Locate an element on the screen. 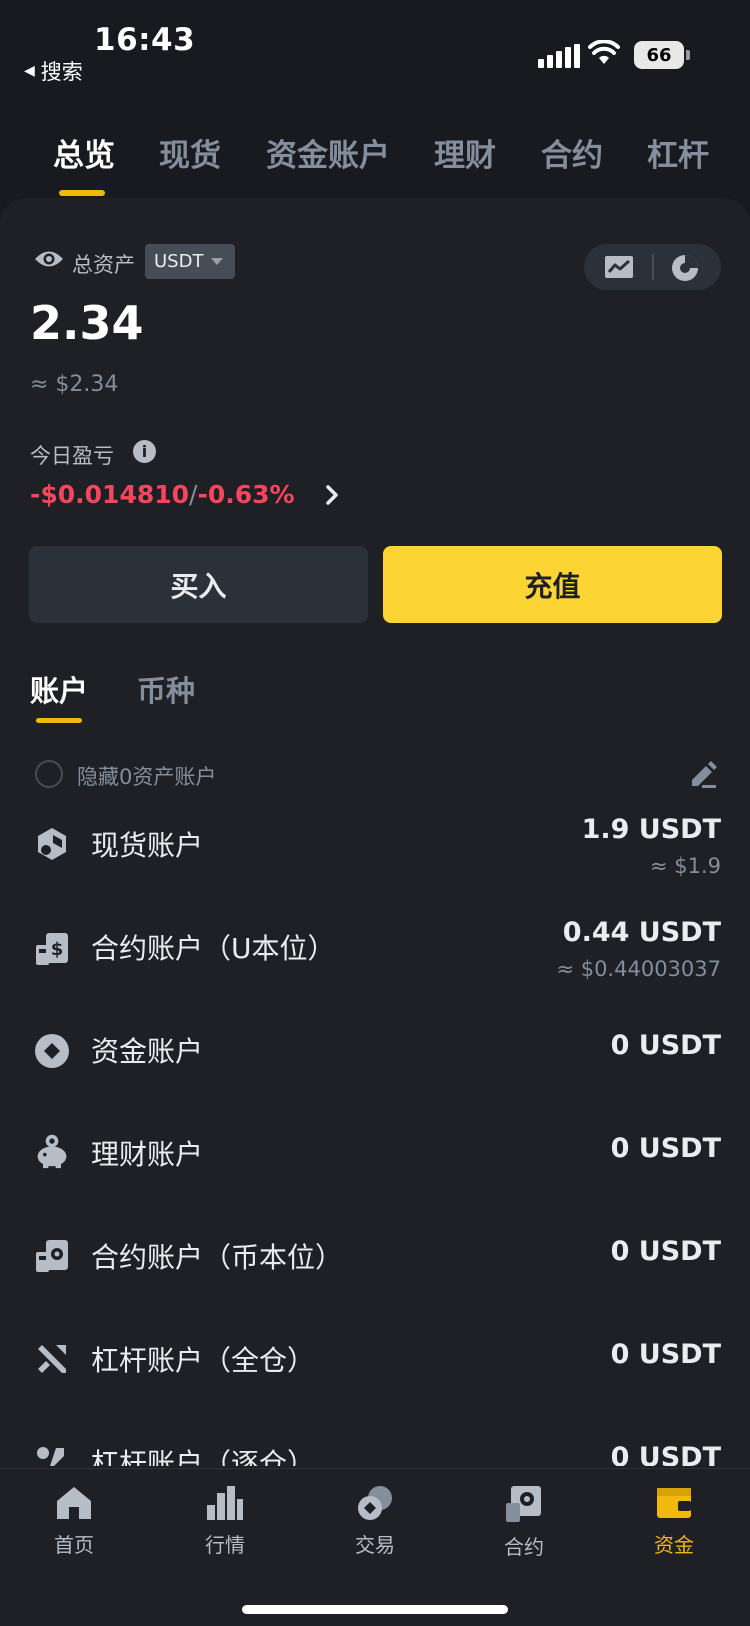  account-row-earn: 理财账户 0 USDT is located at coordinates (375, 1154).